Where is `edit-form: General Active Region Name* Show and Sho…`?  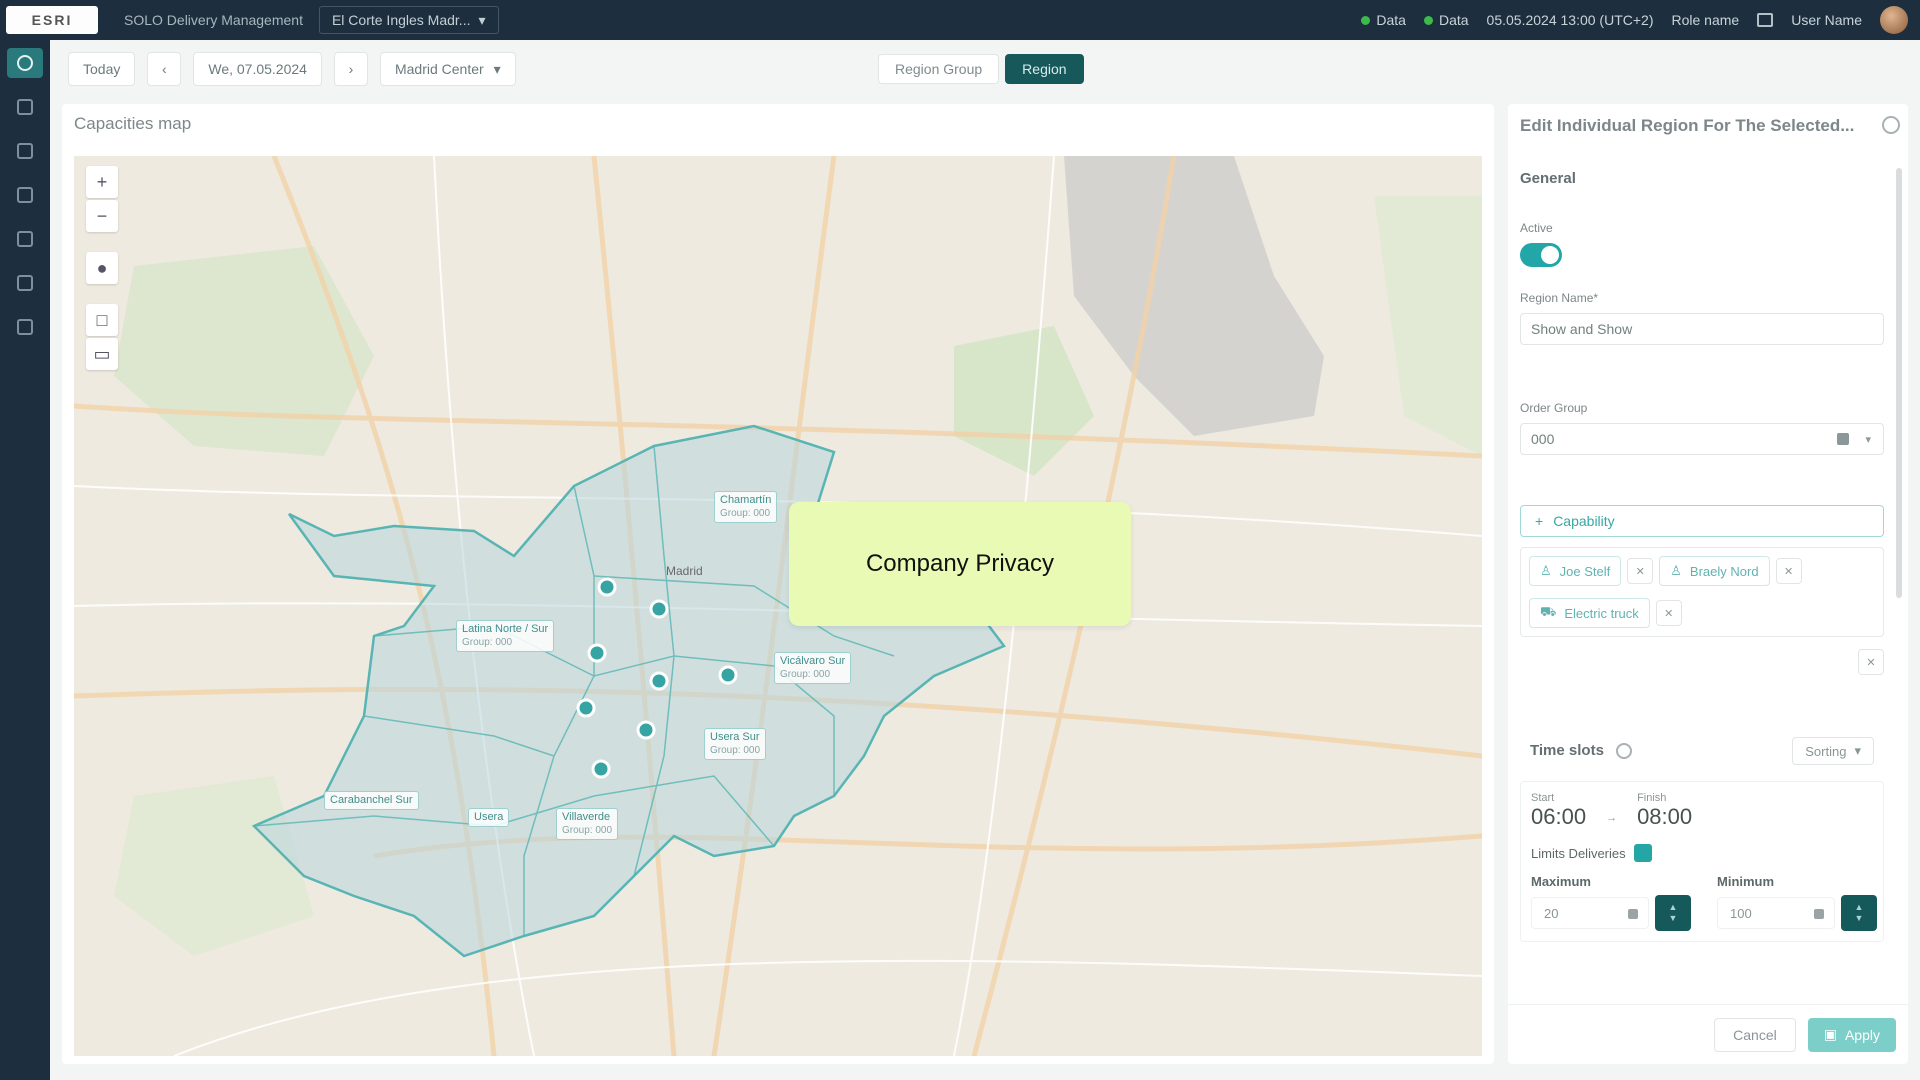
edit-form: General Active Region Name* Show and Sho… is located at coordinates (1705, 550).